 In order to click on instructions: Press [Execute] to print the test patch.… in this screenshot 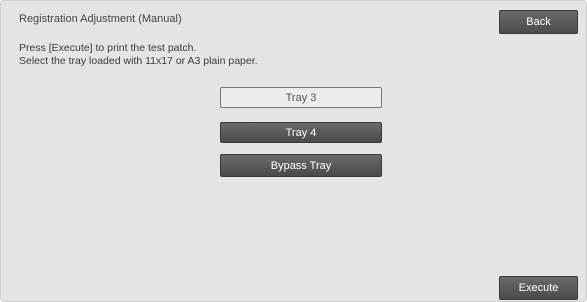, I will do `click(138, 55)`.